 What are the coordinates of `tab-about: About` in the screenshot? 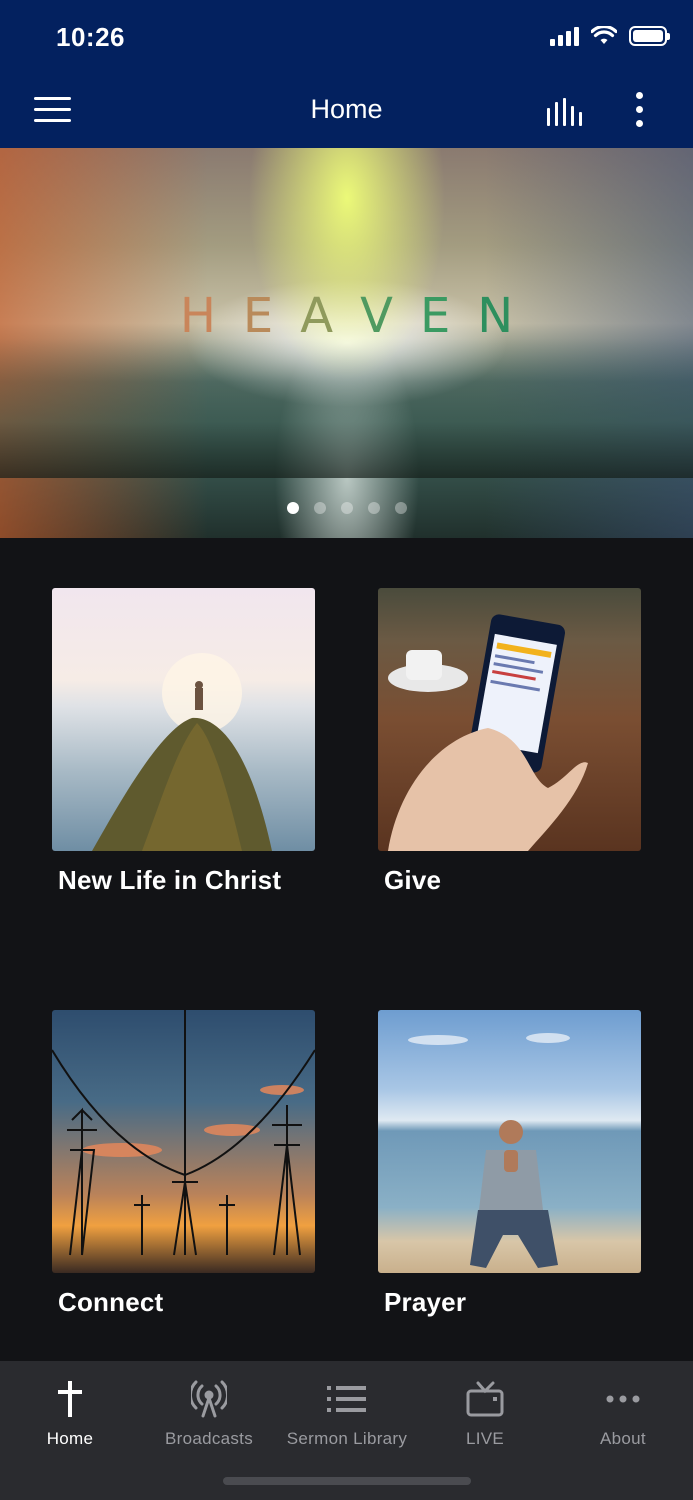 It's located at (623, 1411).